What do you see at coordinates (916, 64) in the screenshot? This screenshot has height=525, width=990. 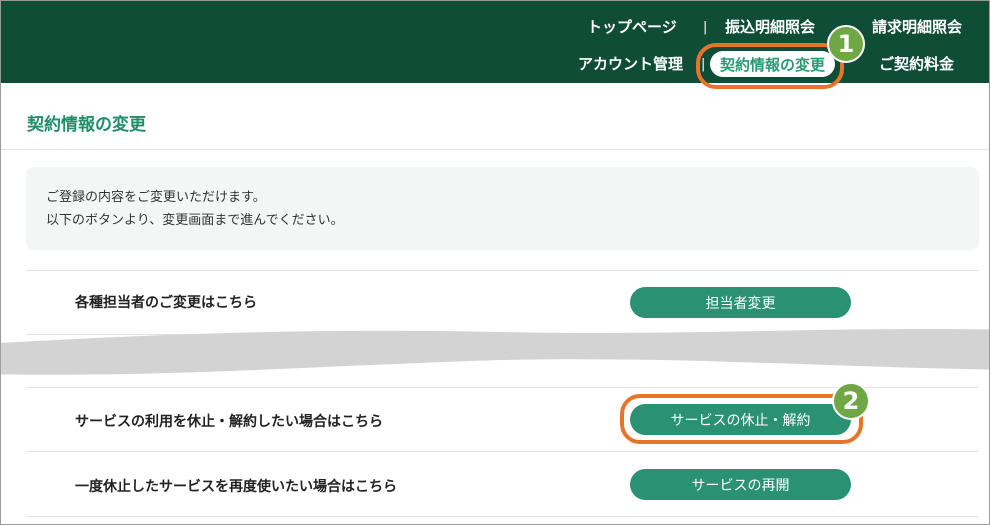 I see `nav-contract-fee: ご契約料金` at bounding box center [916, 64].